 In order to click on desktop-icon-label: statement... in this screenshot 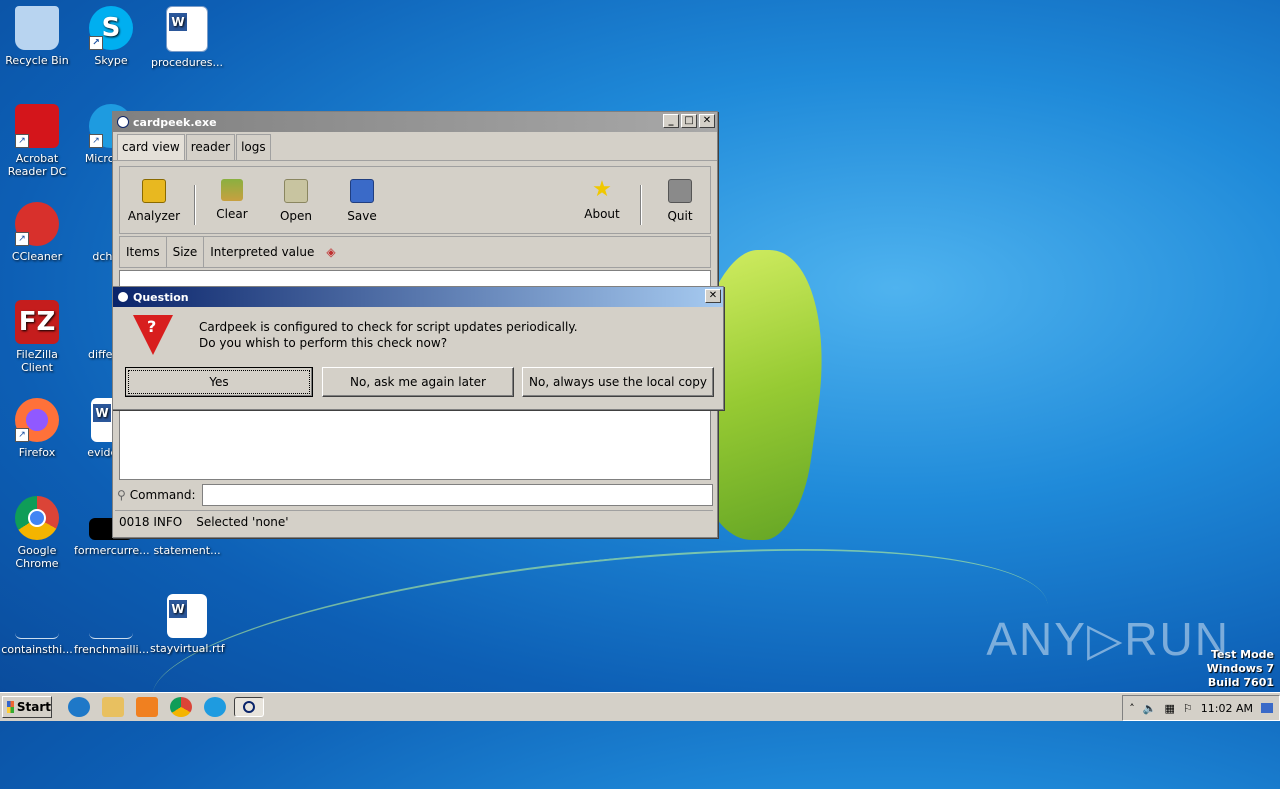, I will do `click(187, 550)`.